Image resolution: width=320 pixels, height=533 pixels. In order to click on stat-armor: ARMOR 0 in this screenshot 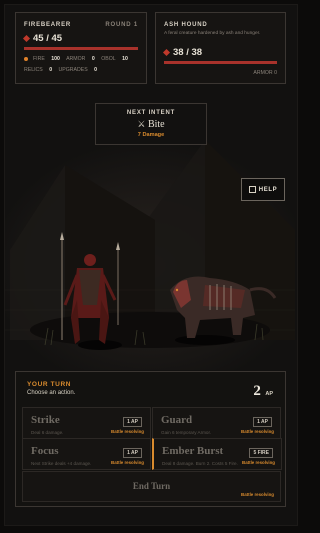, I will do `click(80, 59)`.